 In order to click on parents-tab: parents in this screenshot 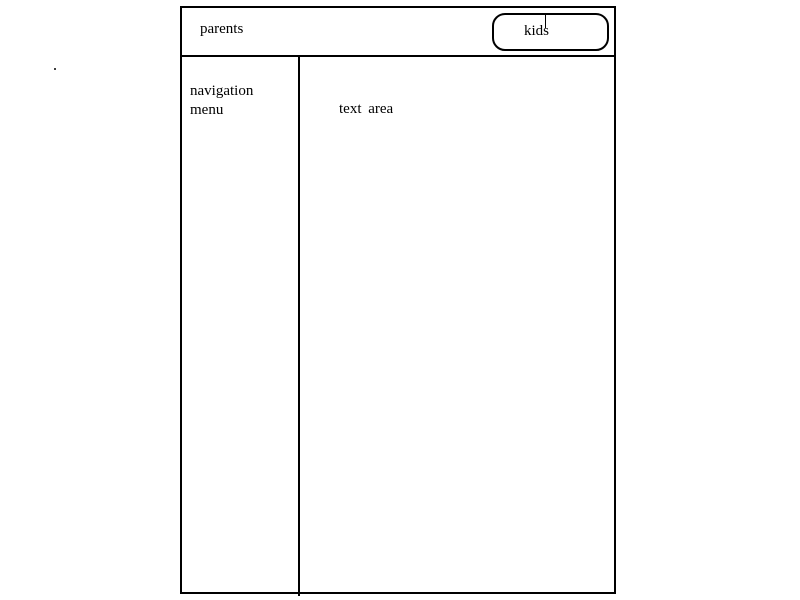, I will do `click(221, 29)`.